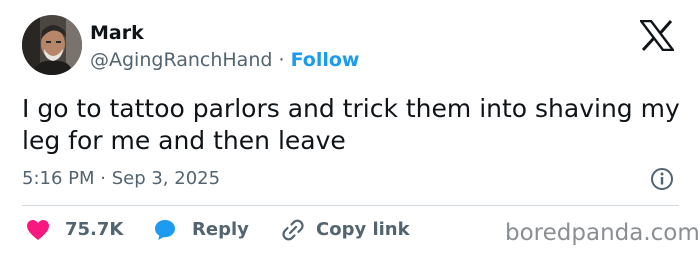 Image resolution: width=700 pixels, height=256 pixels. I want to click on copy-link-button: Copy link, so click(345, 230).